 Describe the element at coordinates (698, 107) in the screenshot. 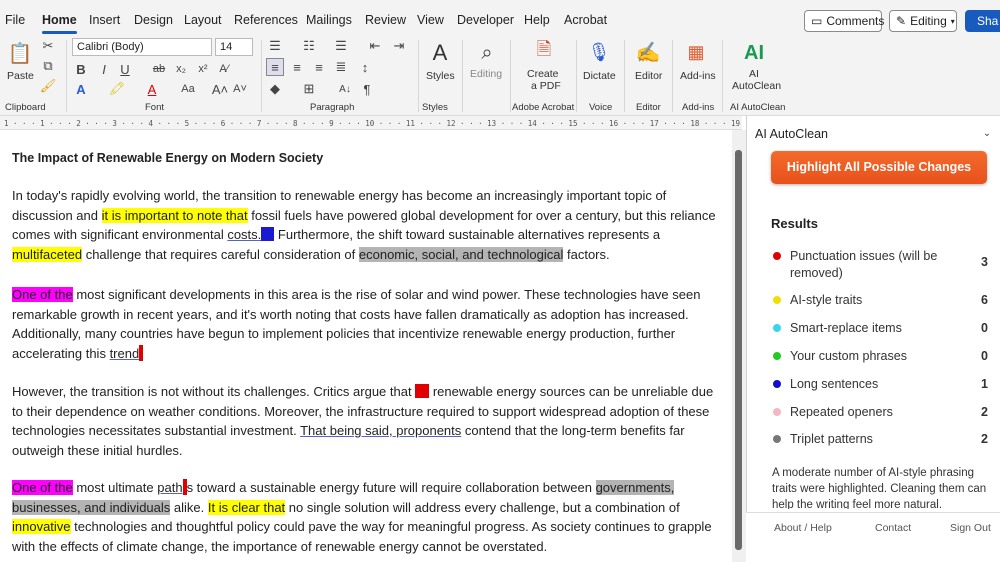

I see `addins-group-label: Add-ins` at that location.